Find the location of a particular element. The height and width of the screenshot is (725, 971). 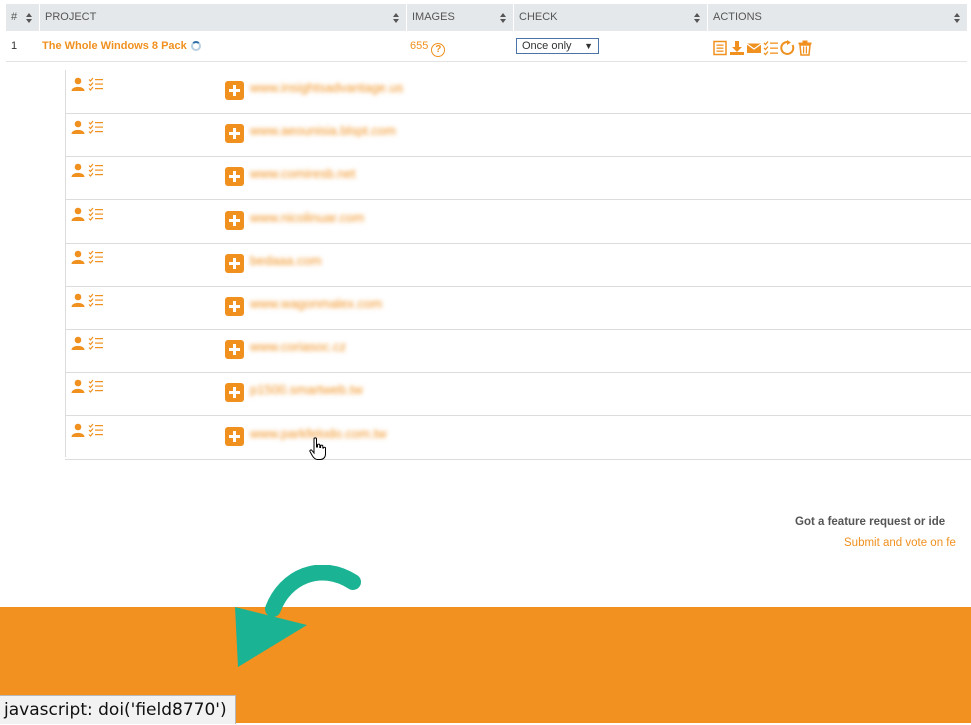

feature-request-heading: Got a feature request or ide is located at coordinates (870, 522).